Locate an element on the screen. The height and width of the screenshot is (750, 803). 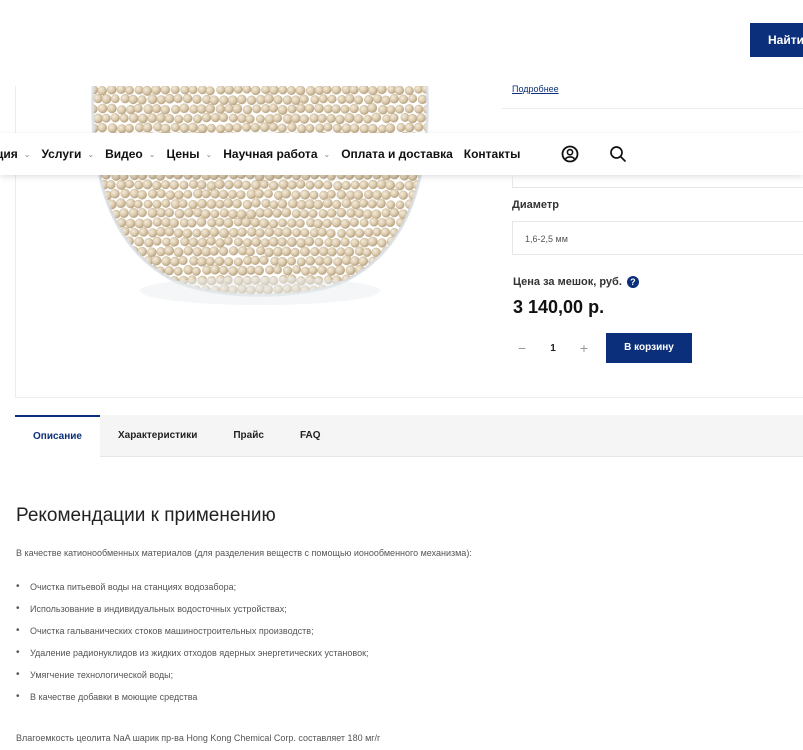
nav-item-services: Услуги ⌄ is located at coordinates (67, 154).